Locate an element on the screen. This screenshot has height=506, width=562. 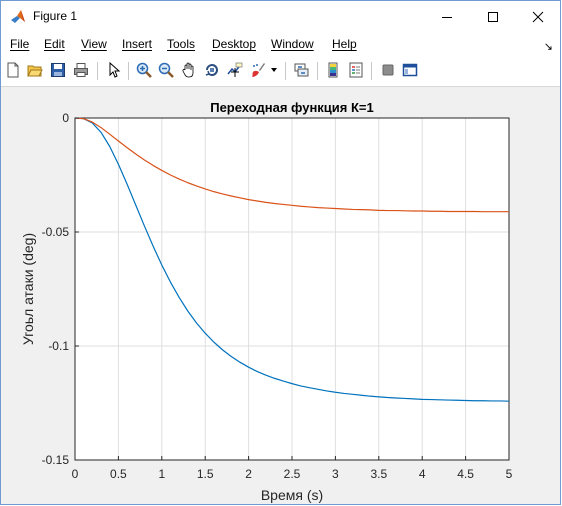
menu-insert: Insert is located at coordinates (137, 44).